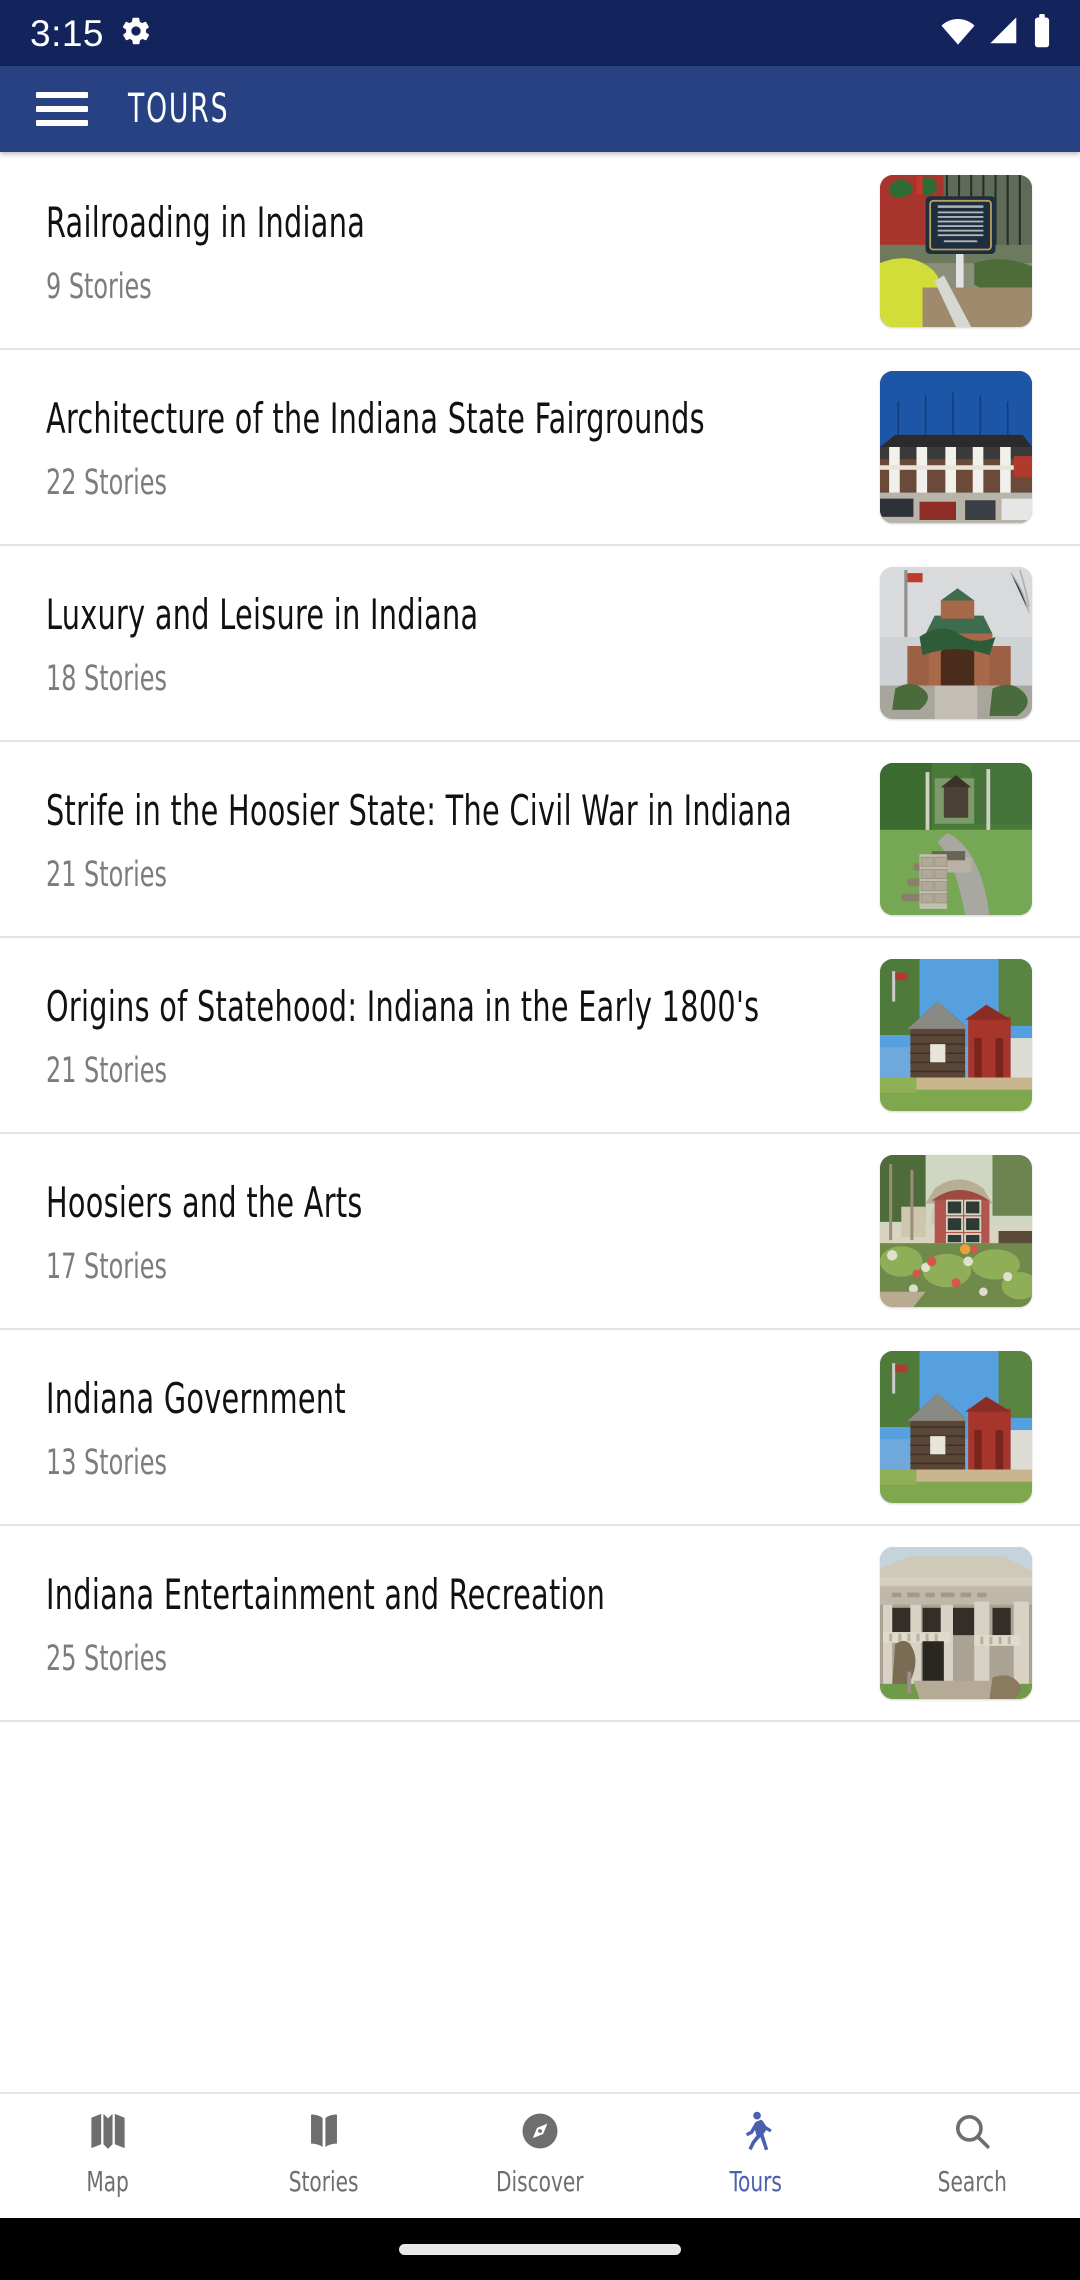  Describe the element at coordinates (463, 1231) in the screenshot. I see `tour-text-block: Hoosiers and the Arts 17 Stories` at that location.